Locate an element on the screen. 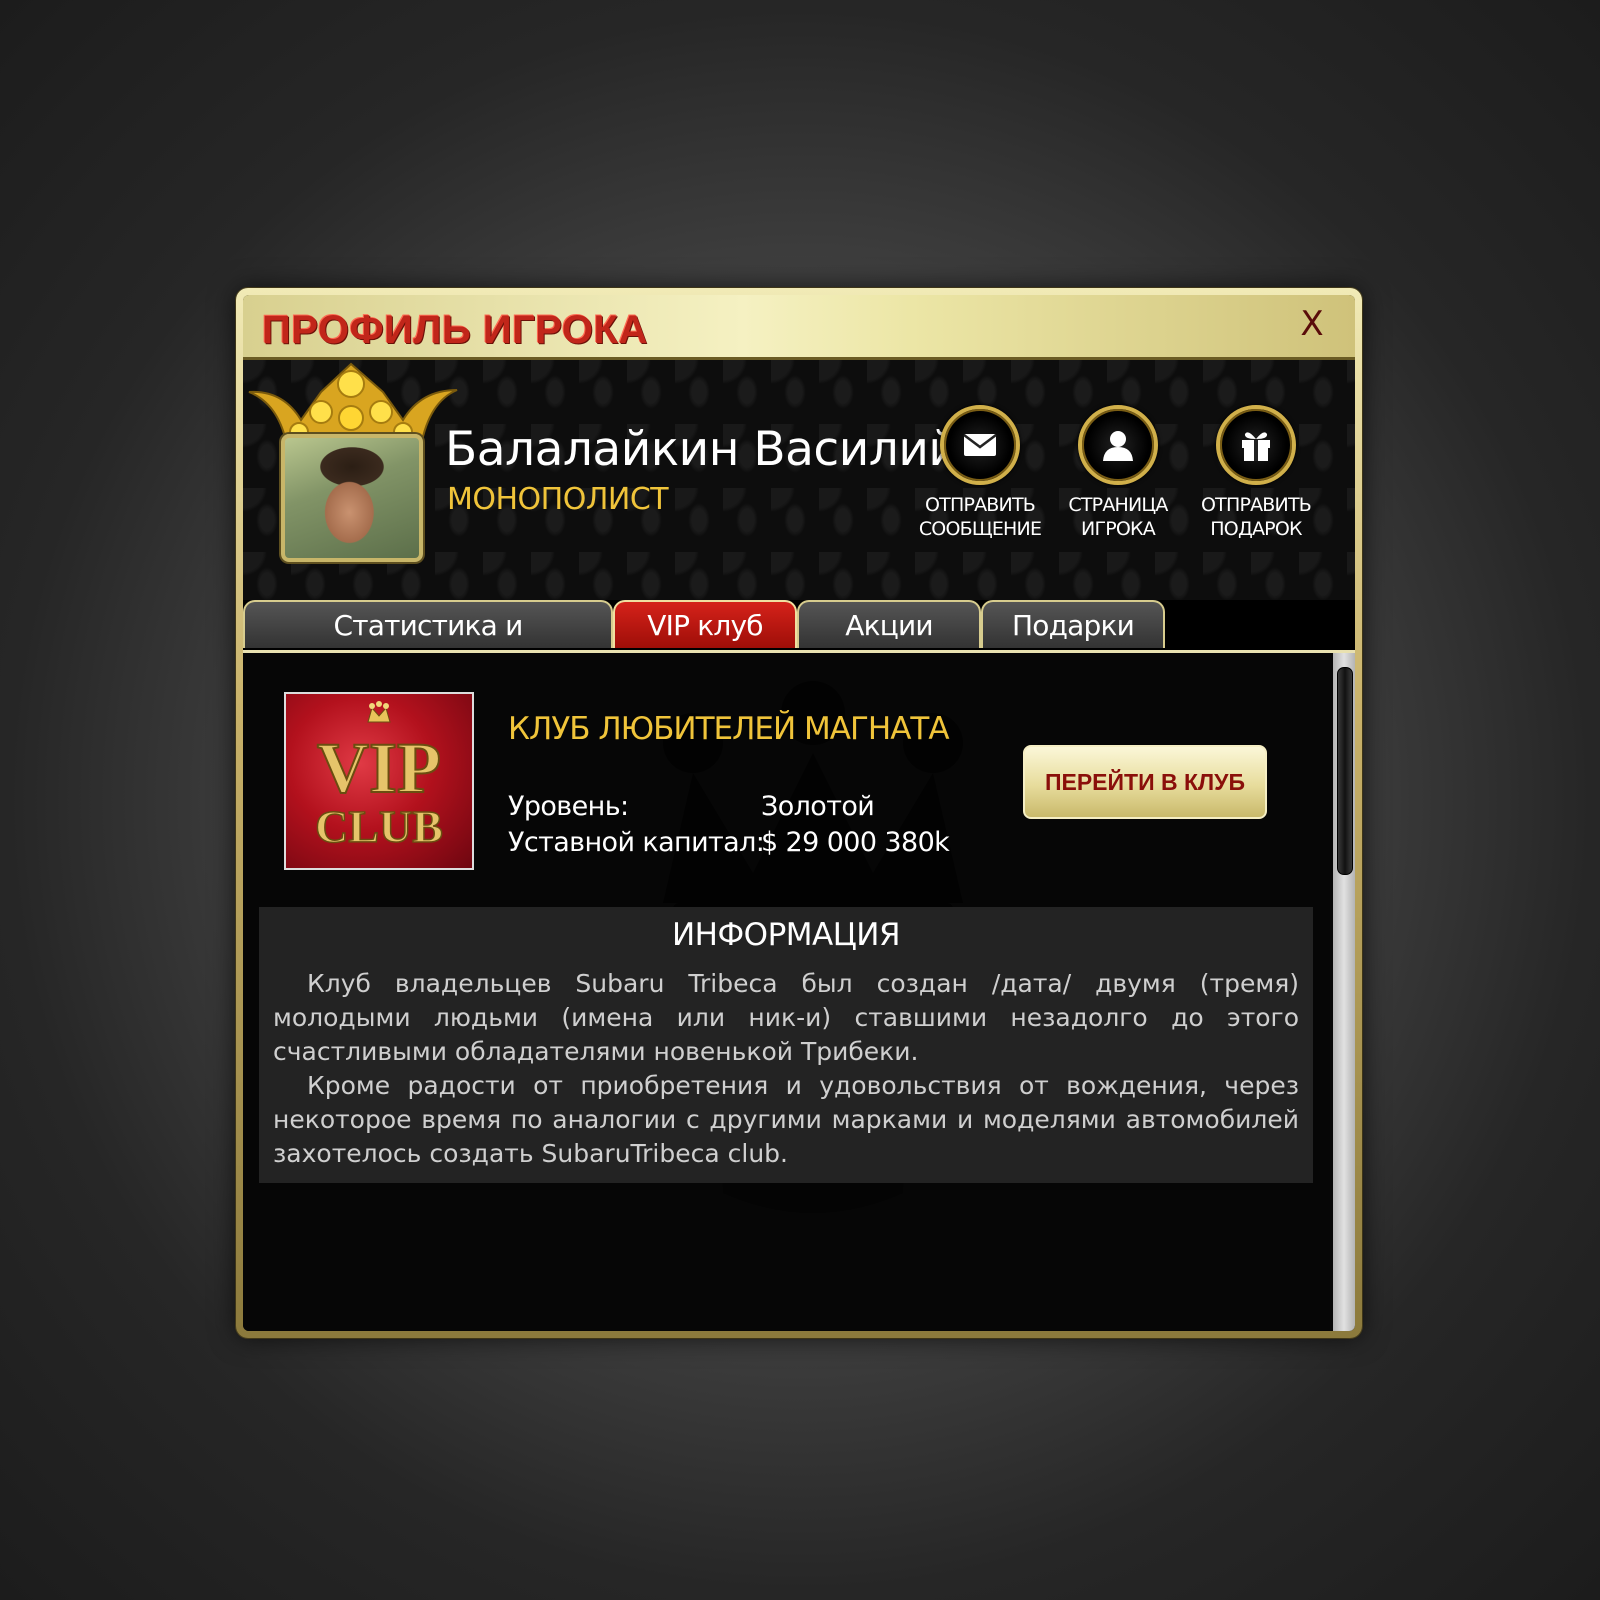 The image size is (1600, 1600). scrollbar-thumb is located at coordinates (1345, 771).